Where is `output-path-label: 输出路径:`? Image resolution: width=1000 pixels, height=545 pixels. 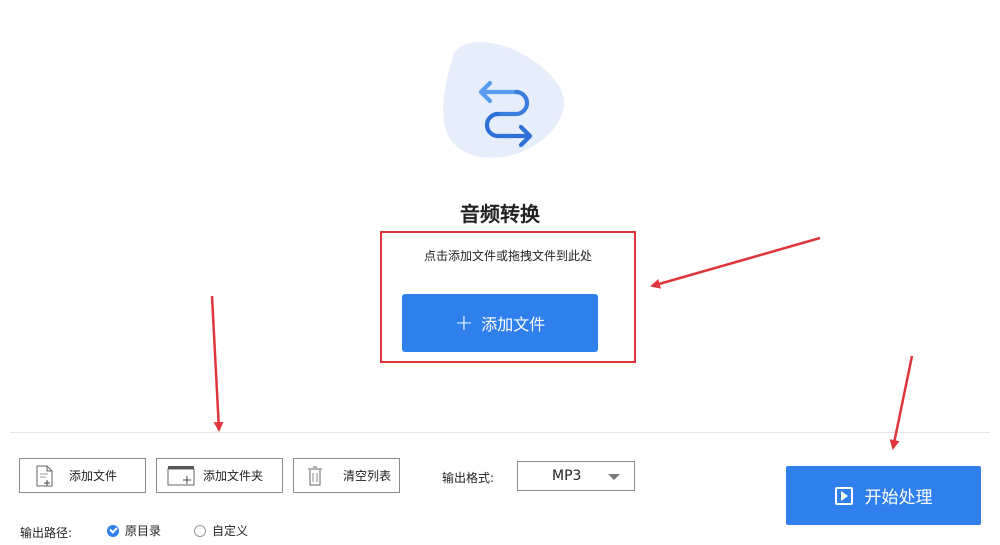 output-path-label: 输出路径: is located at coordinates (46, 533).